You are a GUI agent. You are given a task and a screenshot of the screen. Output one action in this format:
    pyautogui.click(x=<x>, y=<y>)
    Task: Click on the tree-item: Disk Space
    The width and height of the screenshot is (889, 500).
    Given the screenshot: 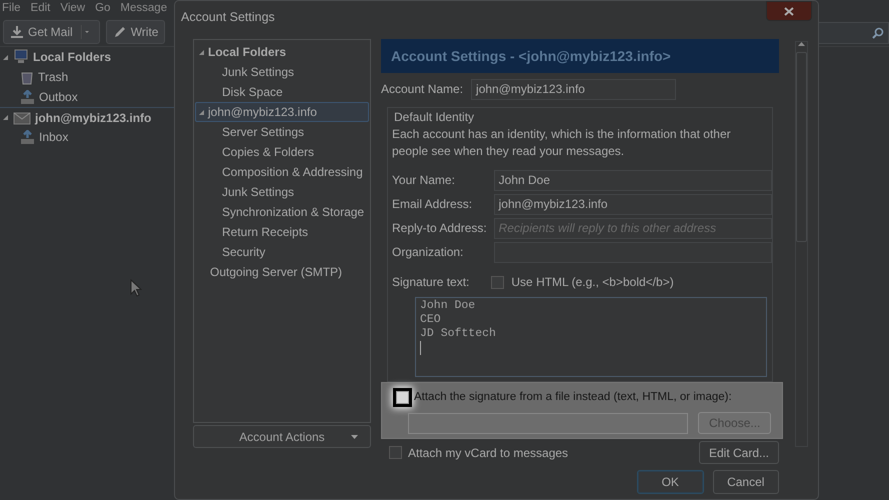 What is the action you would take?
    pyautogui.click(x=282, y=92)
    